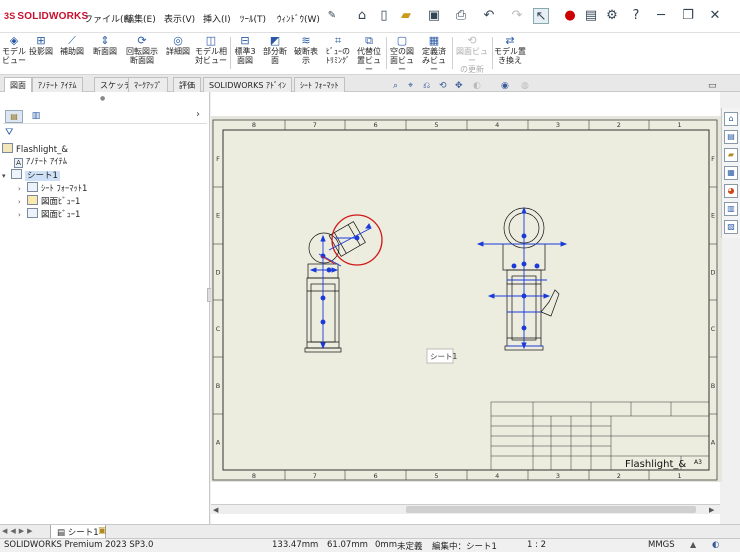 The height and width of the screenshot is (552, 740). What do you see at coordinates (253, 18) in the screenshot?
I see `menu-tools: ﾂｰﾙ(T)` at bounding box center [253, 18].